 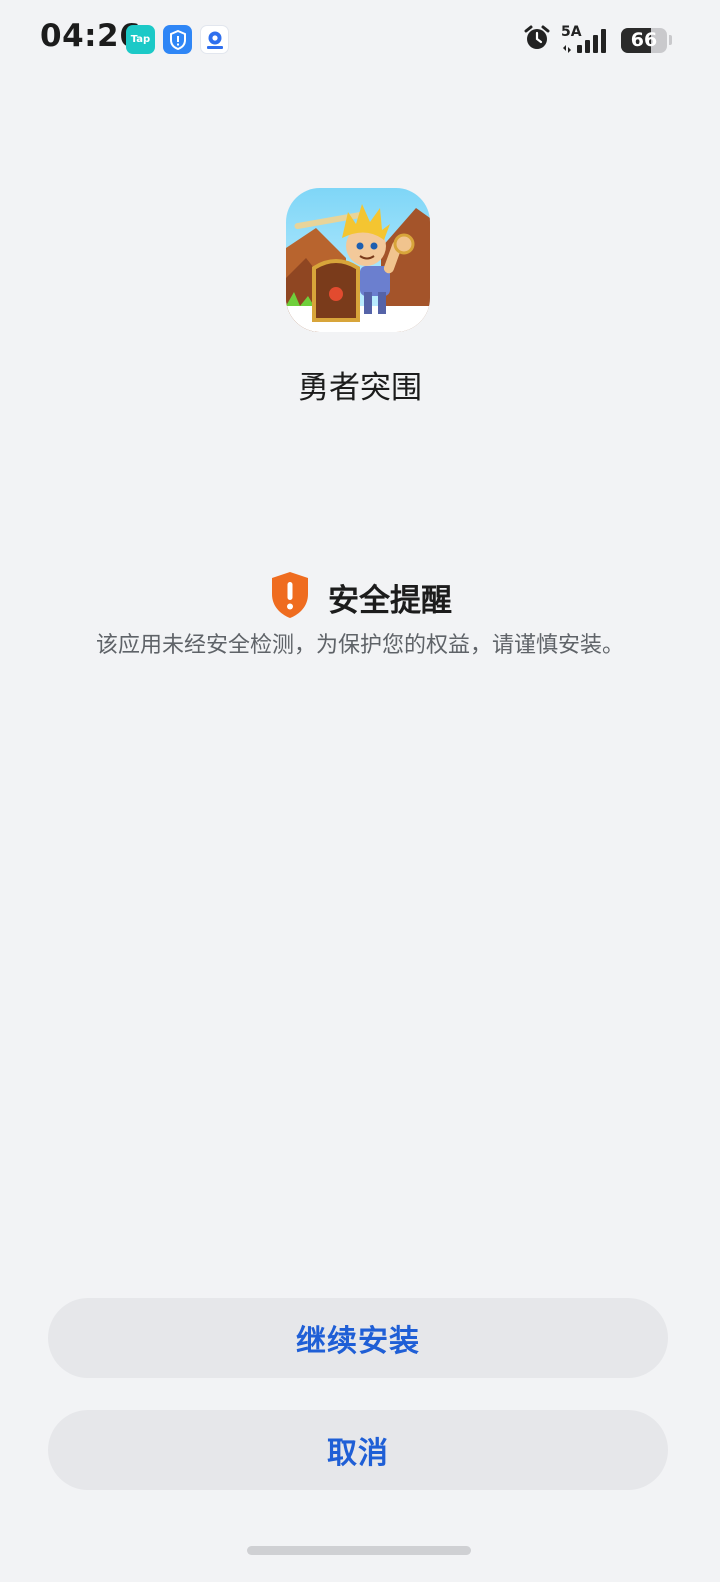 What do you see at coordinates (390, 600) in the screenshot?
I see `security-title: 安全提醒` at bounding box center [390, 600].